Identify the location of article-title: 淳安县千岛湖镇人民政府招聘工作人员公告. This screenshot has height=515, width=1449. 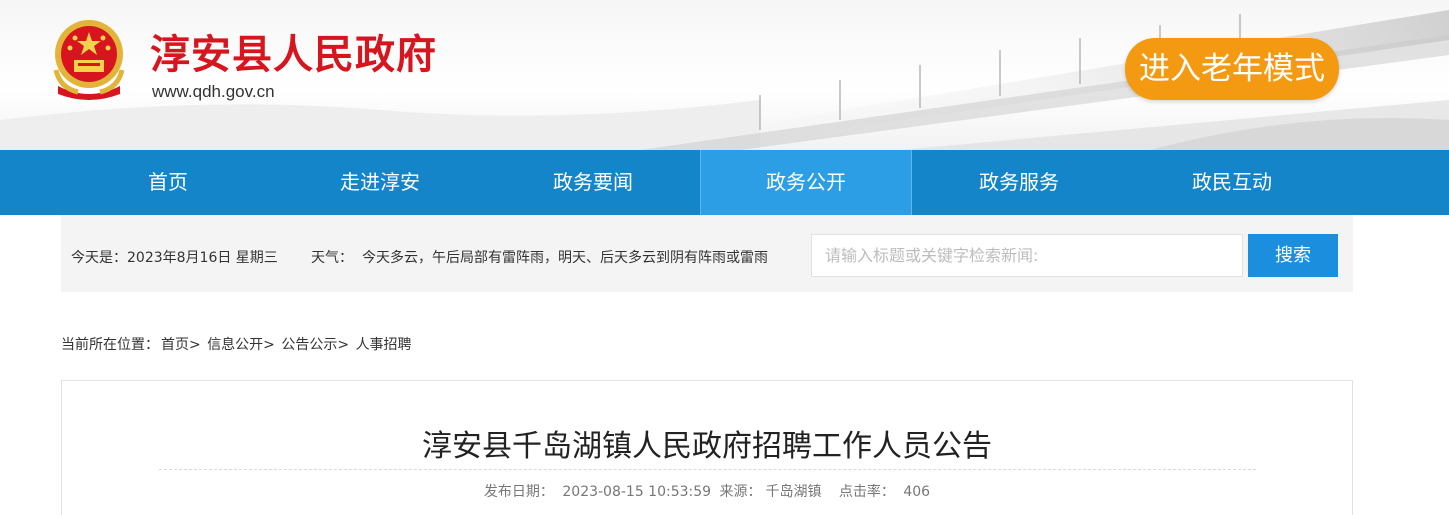
(707, 446).